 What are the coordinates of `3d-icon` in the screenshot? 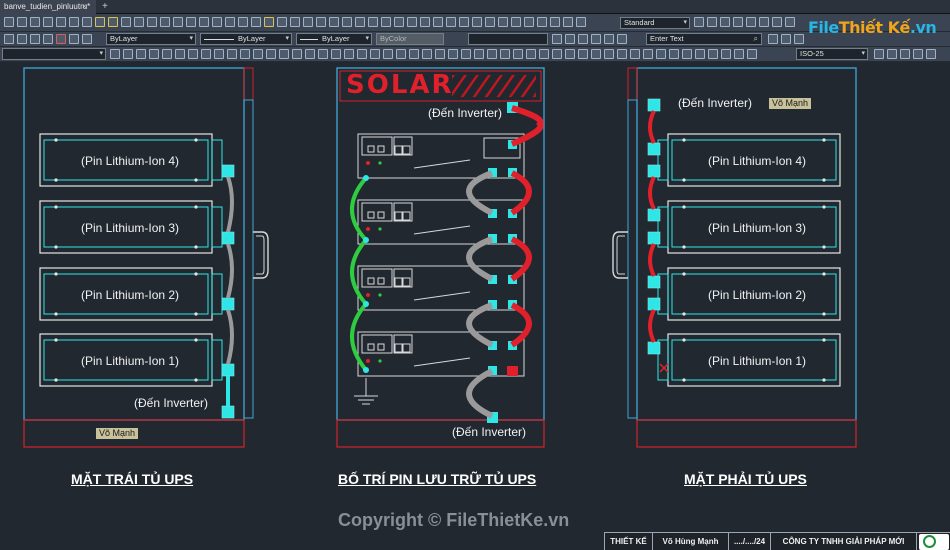 It's located at (674, 54).